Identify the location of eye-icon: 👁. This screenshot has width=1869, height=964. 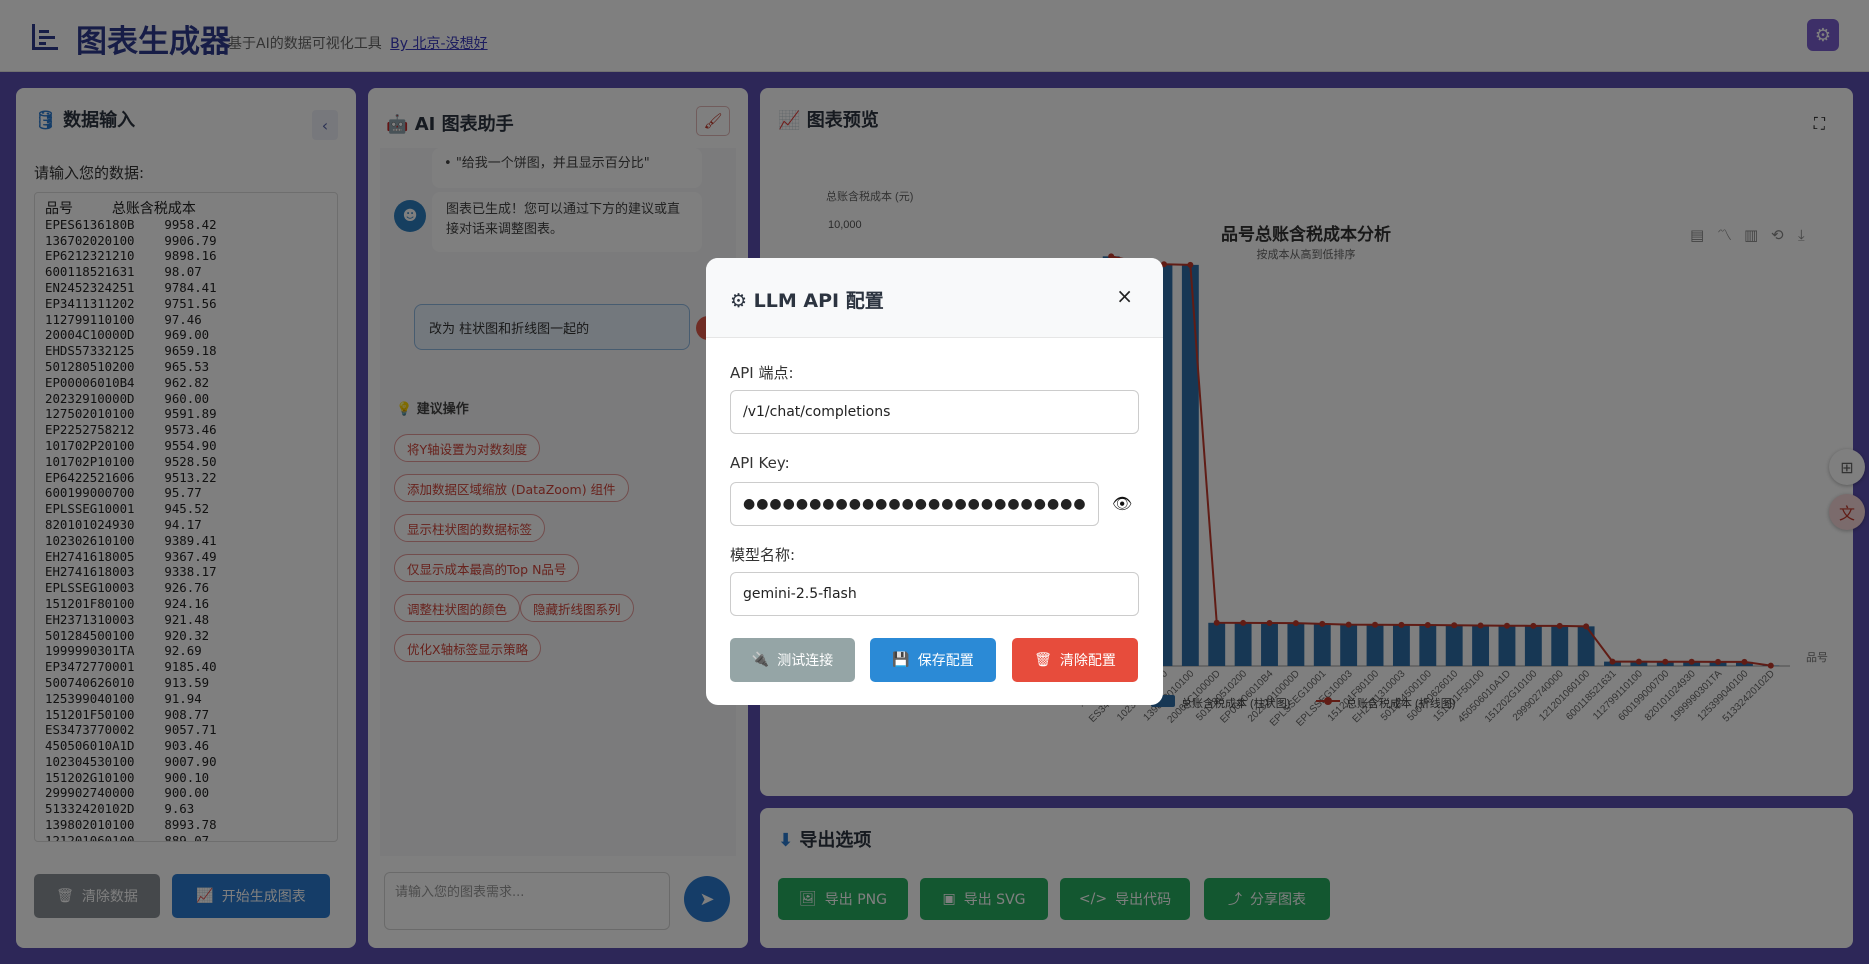
(1122, 503).